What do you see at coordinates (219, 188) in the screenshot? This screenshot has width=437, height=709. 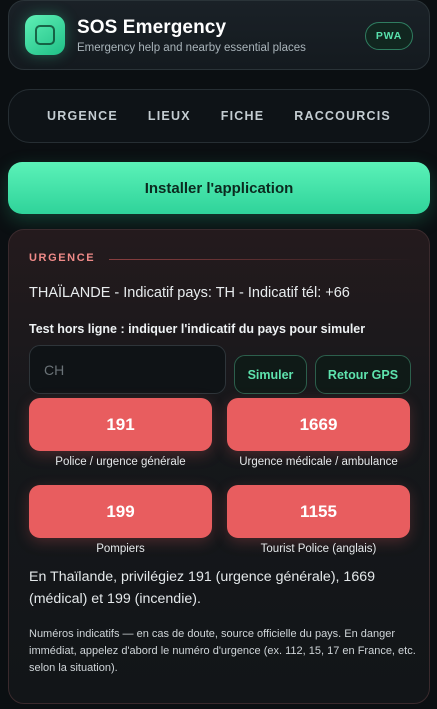 I see `install-app-button: Installer l'application` at bounding box center [219, 188].